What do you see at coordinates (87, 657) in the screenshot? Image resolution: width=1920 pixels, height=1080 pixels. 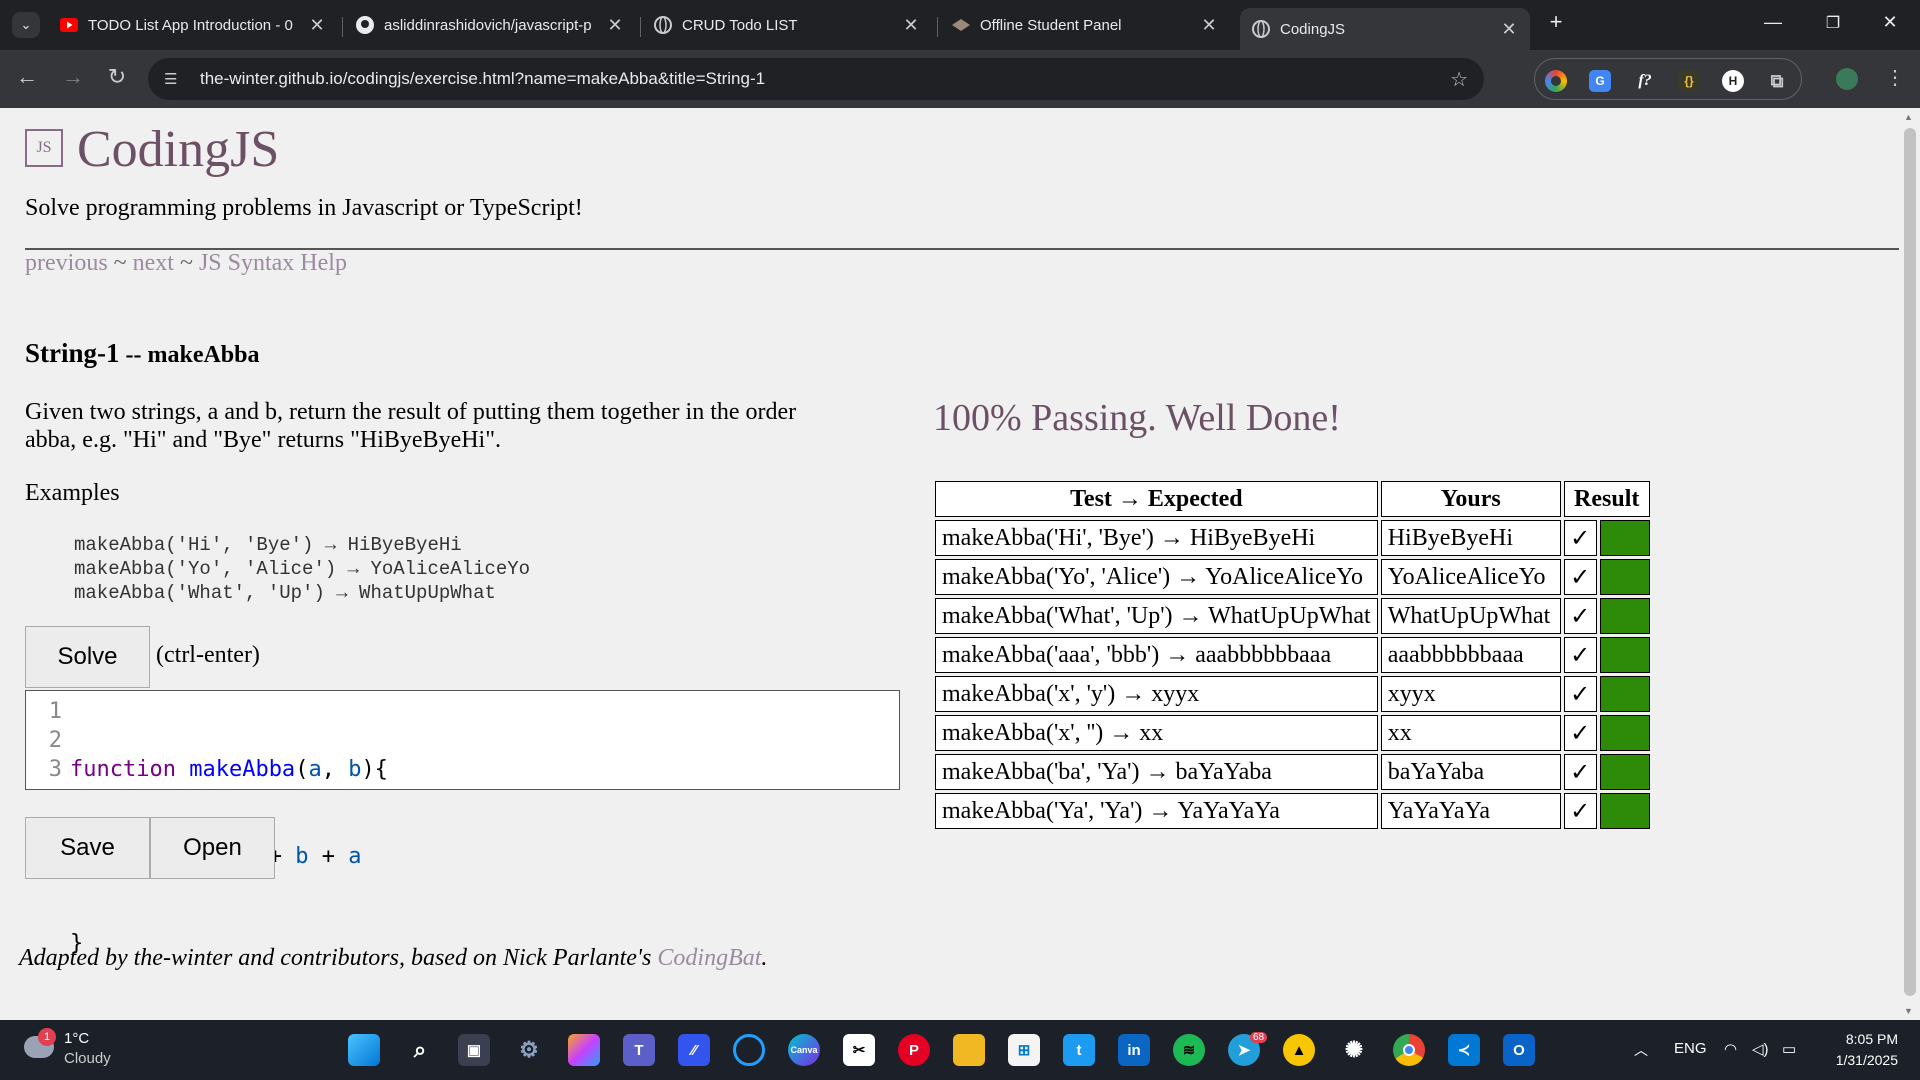 I see `solve-button: Solve` at bounding box center [87, 657].